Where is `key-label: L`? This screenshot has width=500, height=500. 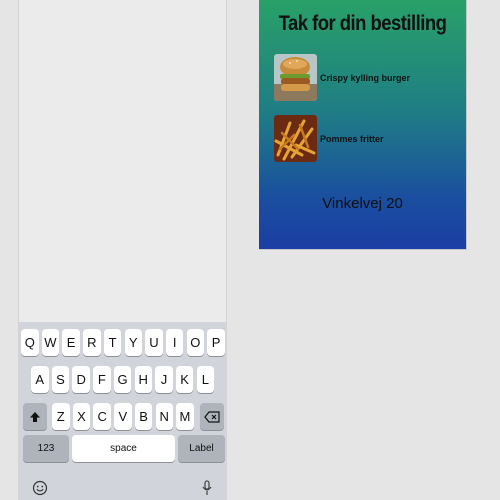
key-label: L is located at coordinates (205, 379).